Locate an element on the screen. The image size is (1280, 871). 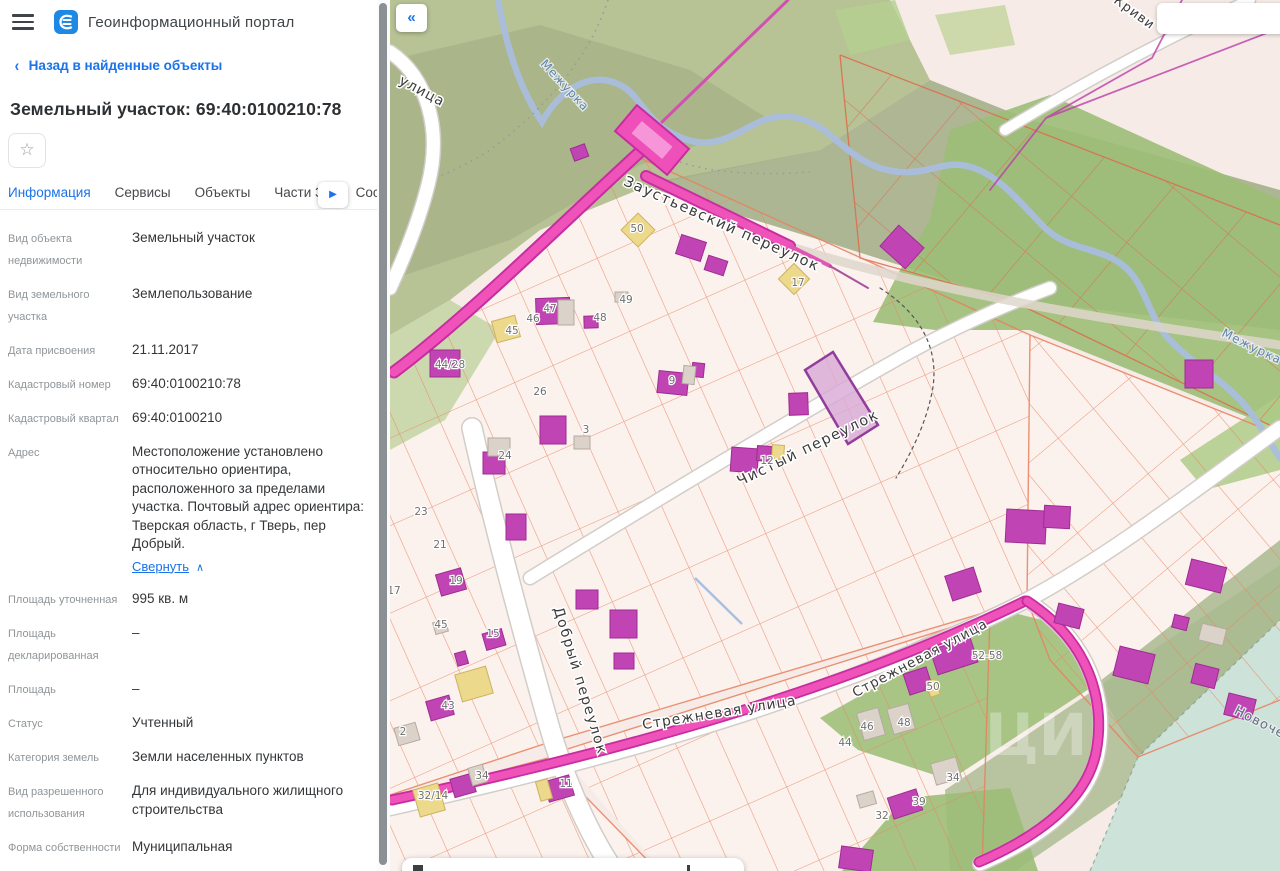
info-row: Площадь – is located at coordinates (187, 689).